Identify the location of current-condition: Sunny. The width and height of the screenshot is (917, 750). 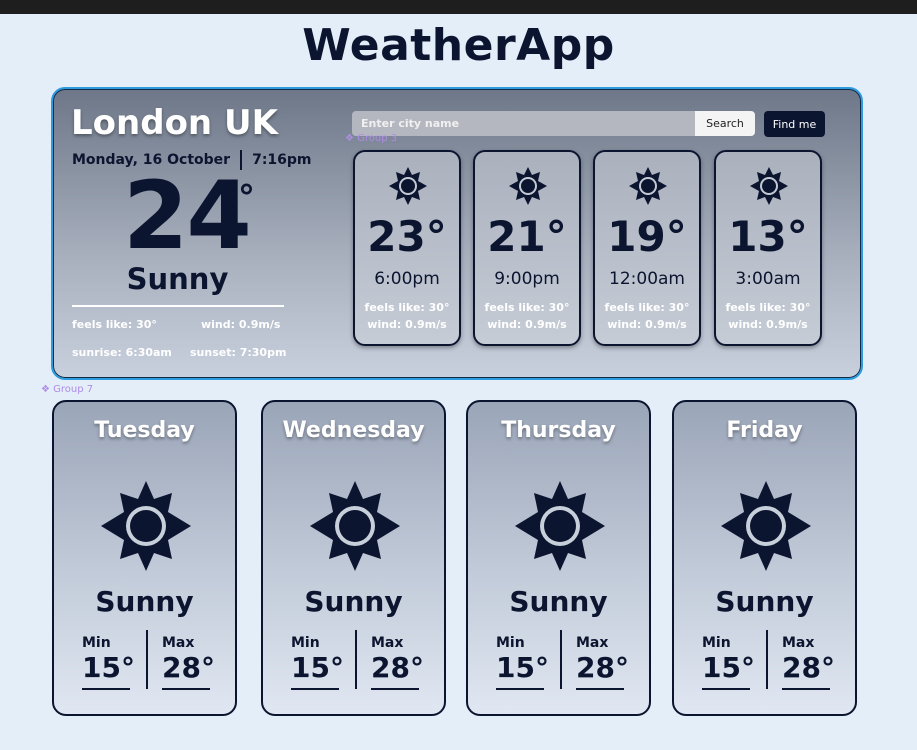
(177, 279).